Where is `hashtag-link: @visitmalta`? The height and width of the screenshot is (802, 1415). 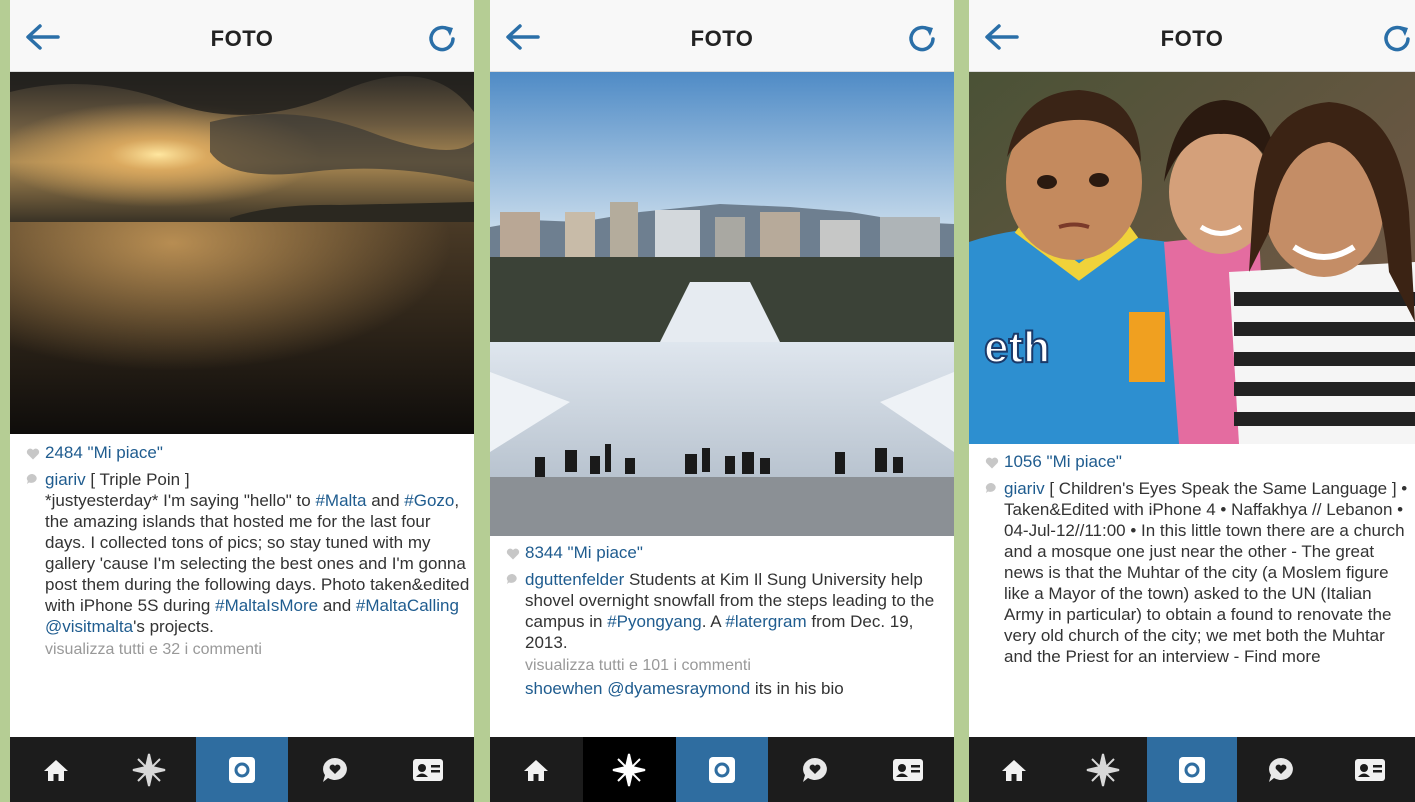
hashtag-link: @visitmalta is located at coordinates (89, 626).